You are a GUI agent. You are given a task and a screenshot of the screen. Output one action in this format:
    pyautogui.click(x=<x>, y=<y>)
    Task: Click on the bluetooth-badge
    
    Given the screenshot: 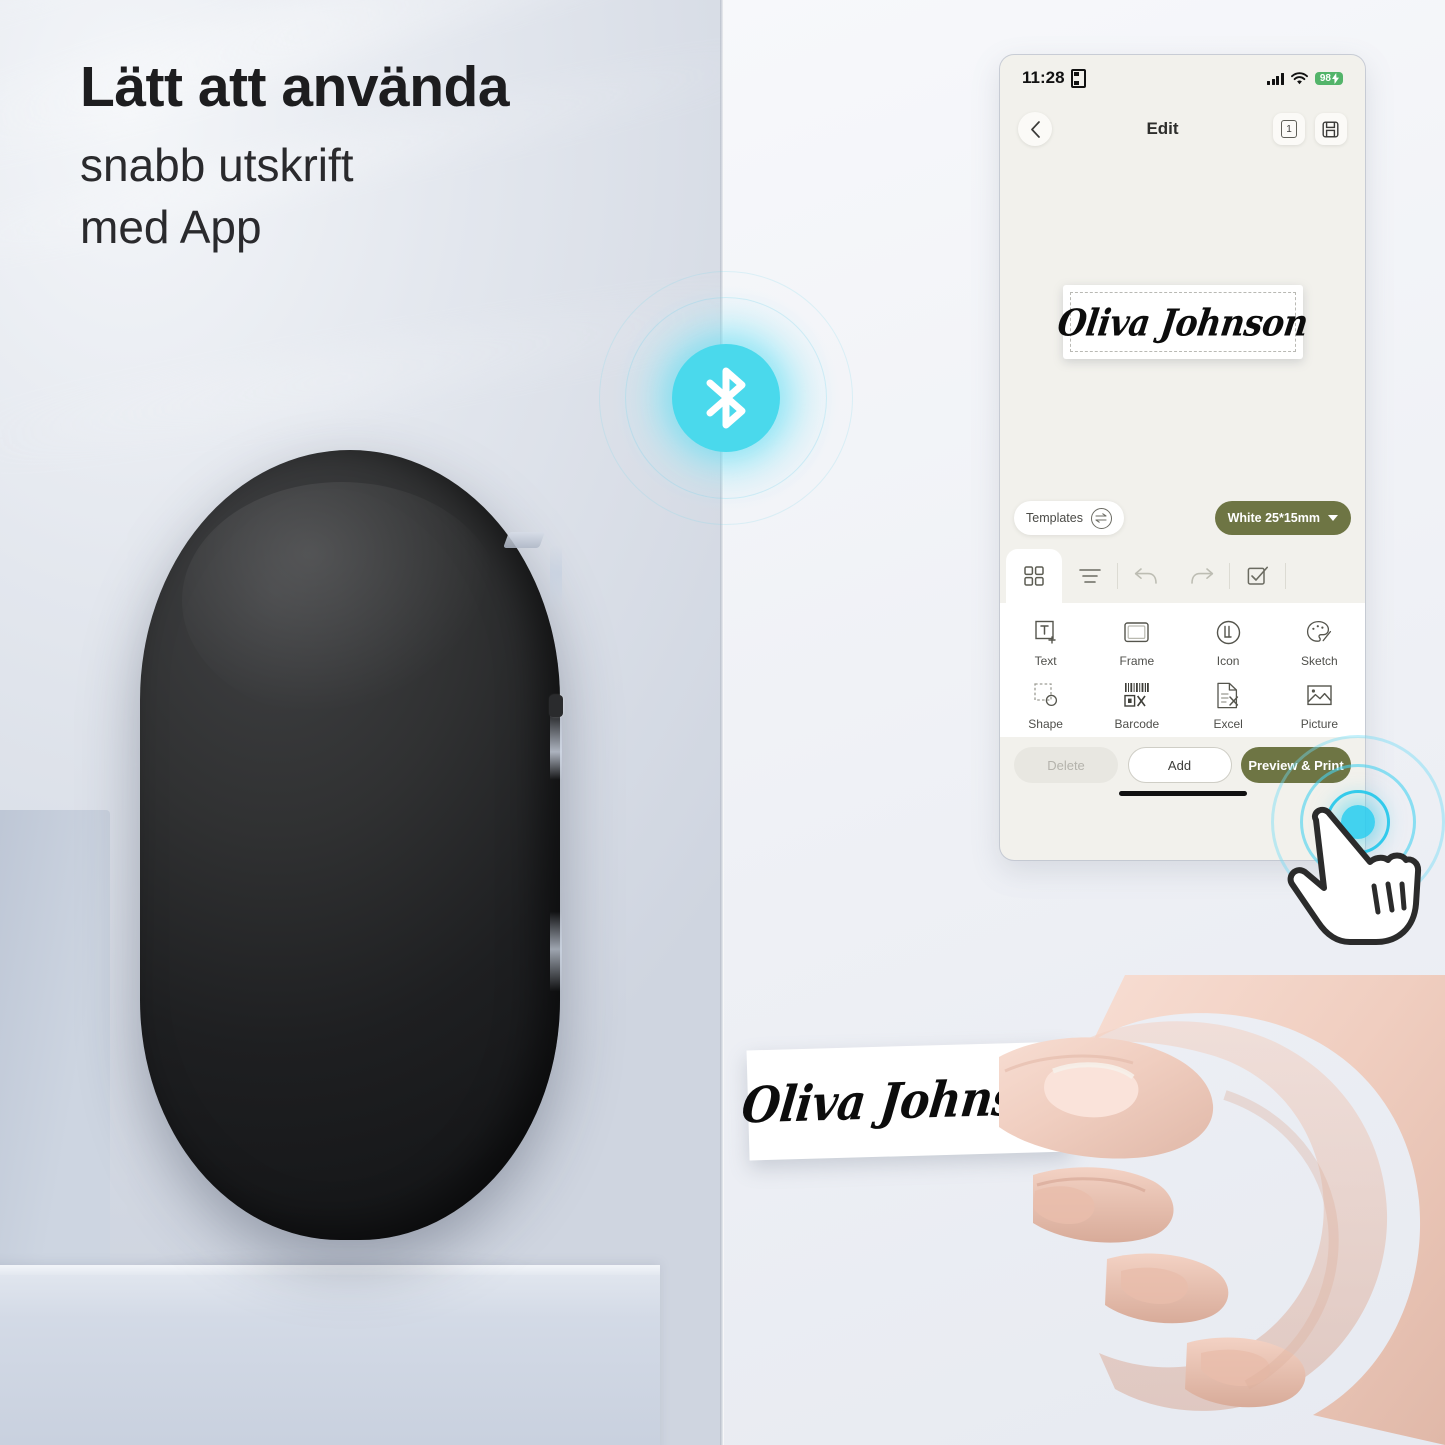 What is the action you would take?
    pyautogui.click(x=726, y=398)
    